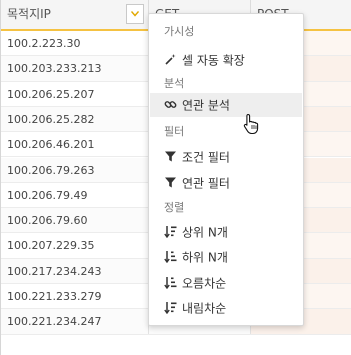 Image resolution: width=351 pixels, height=355 pixels. What do you see at coordinates (205, 257) in the screenshot?
I see `menu-item-label: 하위 N개` at bounding box center [205, 257].